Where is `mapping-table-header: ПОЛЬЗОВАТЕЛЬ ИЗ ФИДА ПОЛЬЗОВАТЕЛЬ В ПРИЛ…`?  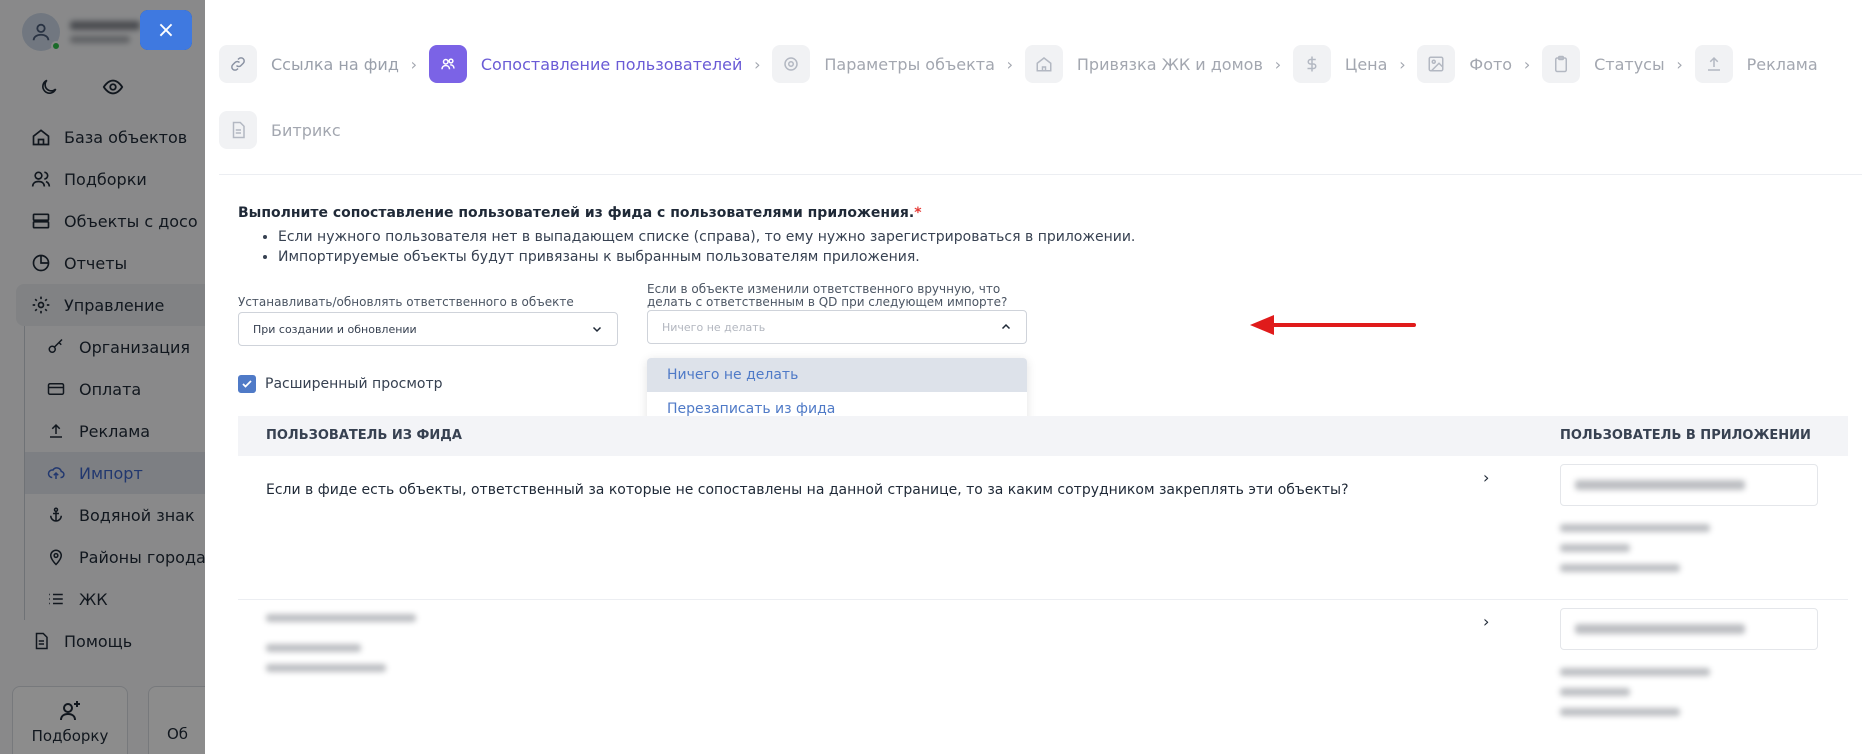
mapping-table-header: ПОЛЬЗОВАТЕЛЬ ИЗ ФИДА ПОЛЬЗОВАТЕЛЬ В ПРИЛ… is located at coordinates (1043, 436).